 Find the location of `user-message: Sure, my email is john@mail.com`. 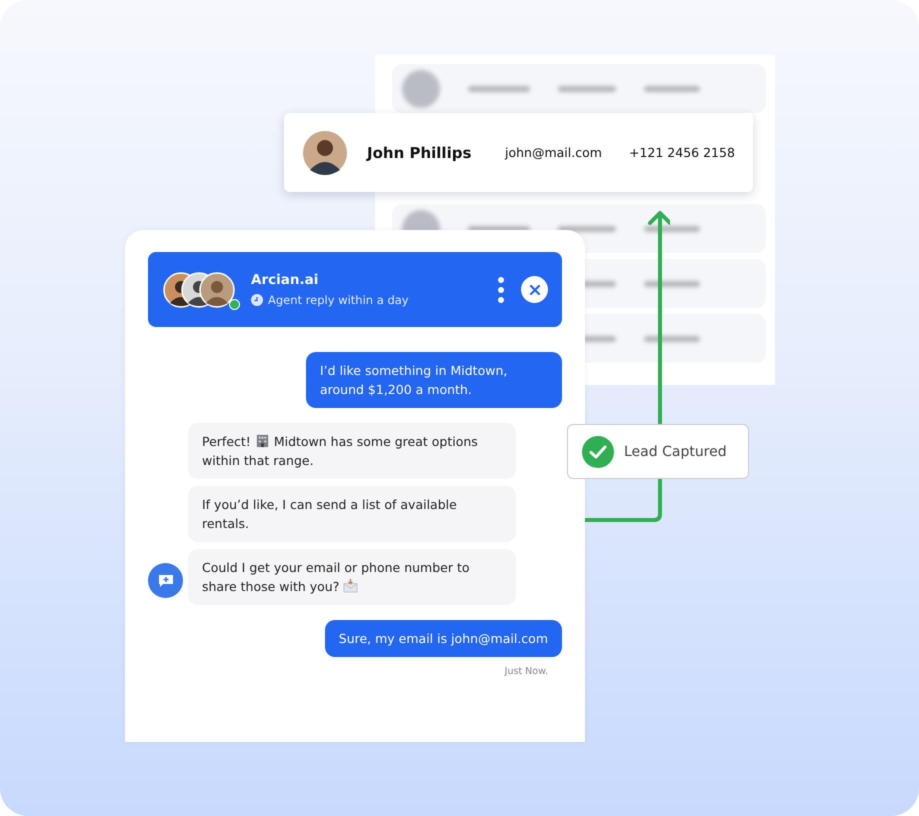

user-message: Sure, my email is john@mail.com is located at coordinates (443, 638).